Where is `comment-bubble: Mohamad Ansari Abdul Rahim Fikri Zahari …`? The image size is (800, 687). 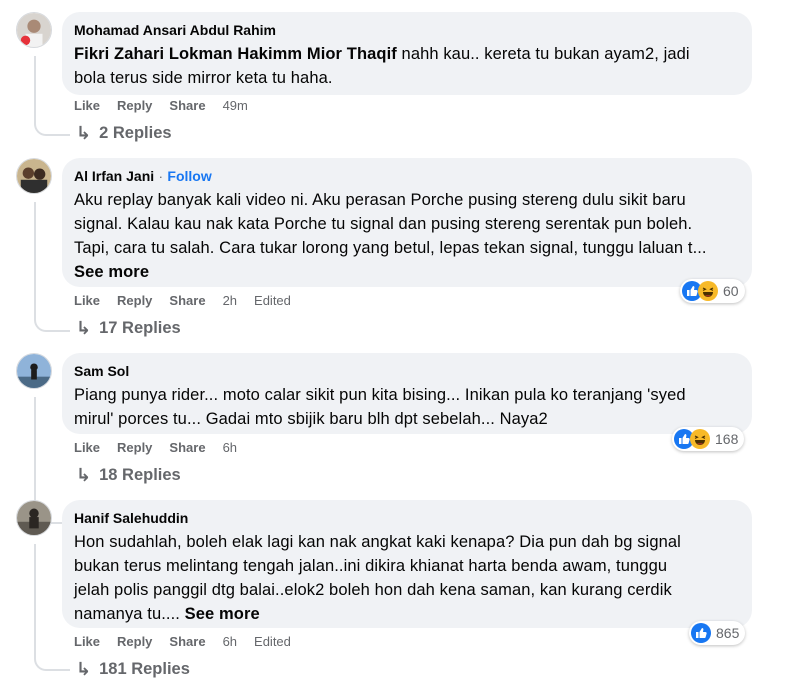
comment-bubble: Mohamad Ansari Abdul Rahim Fikri Zahari … is located at coordinates (407, 53).